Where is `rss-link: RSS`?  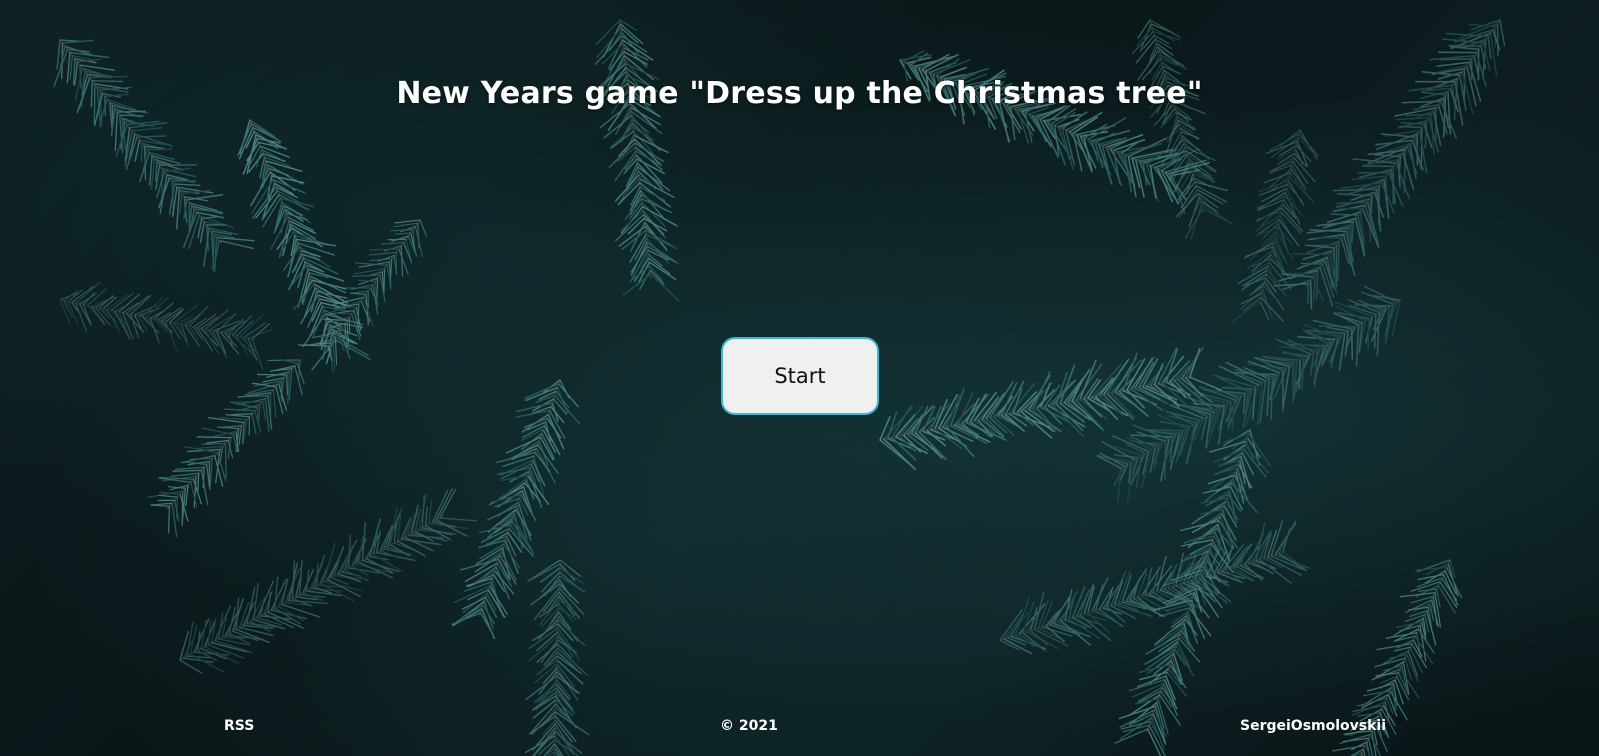 rss-link: RSS is located at coordinates (239, 726).